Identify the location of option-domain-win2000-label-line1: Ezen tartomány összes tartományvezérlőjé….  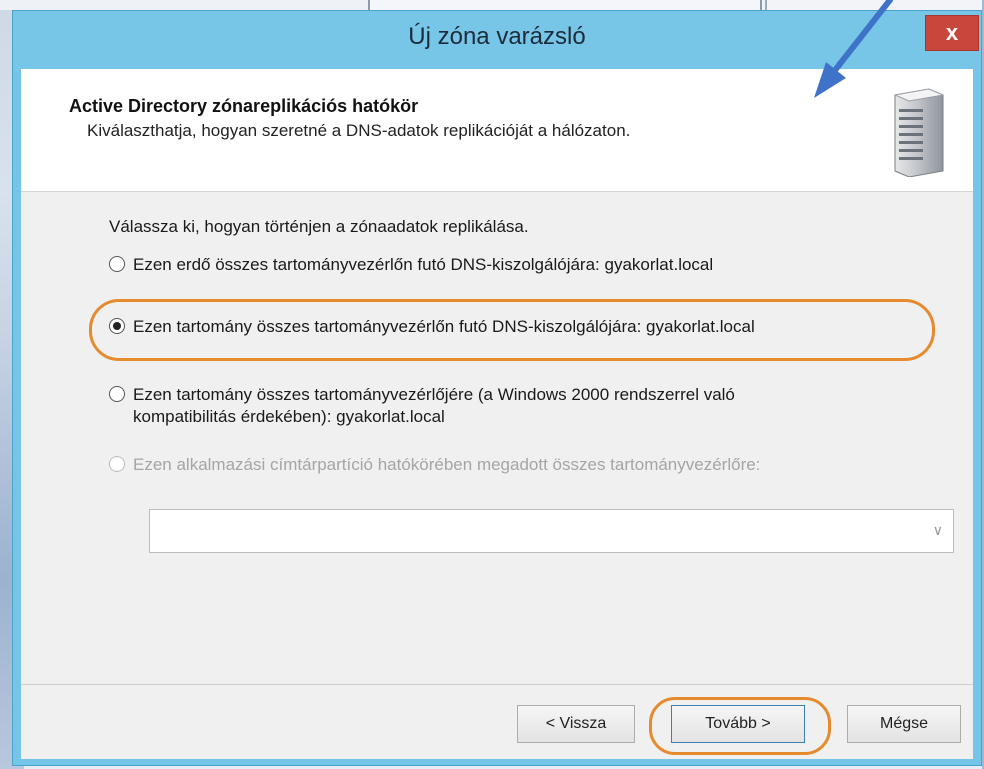
(434, 395).